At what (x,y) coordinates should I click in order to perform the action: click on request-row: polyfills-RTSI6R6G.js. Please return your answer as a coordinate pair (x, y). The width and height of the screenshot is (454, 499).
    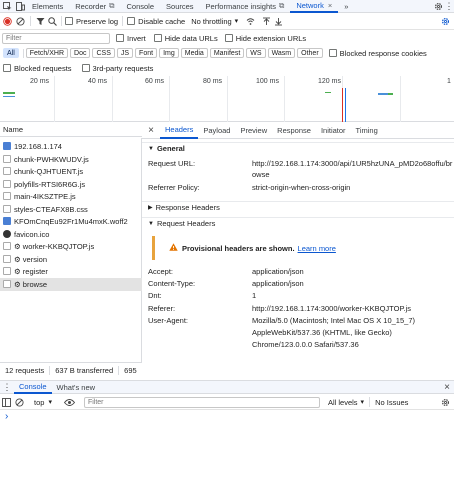
    Looking at the image, I should click on (71, 184).